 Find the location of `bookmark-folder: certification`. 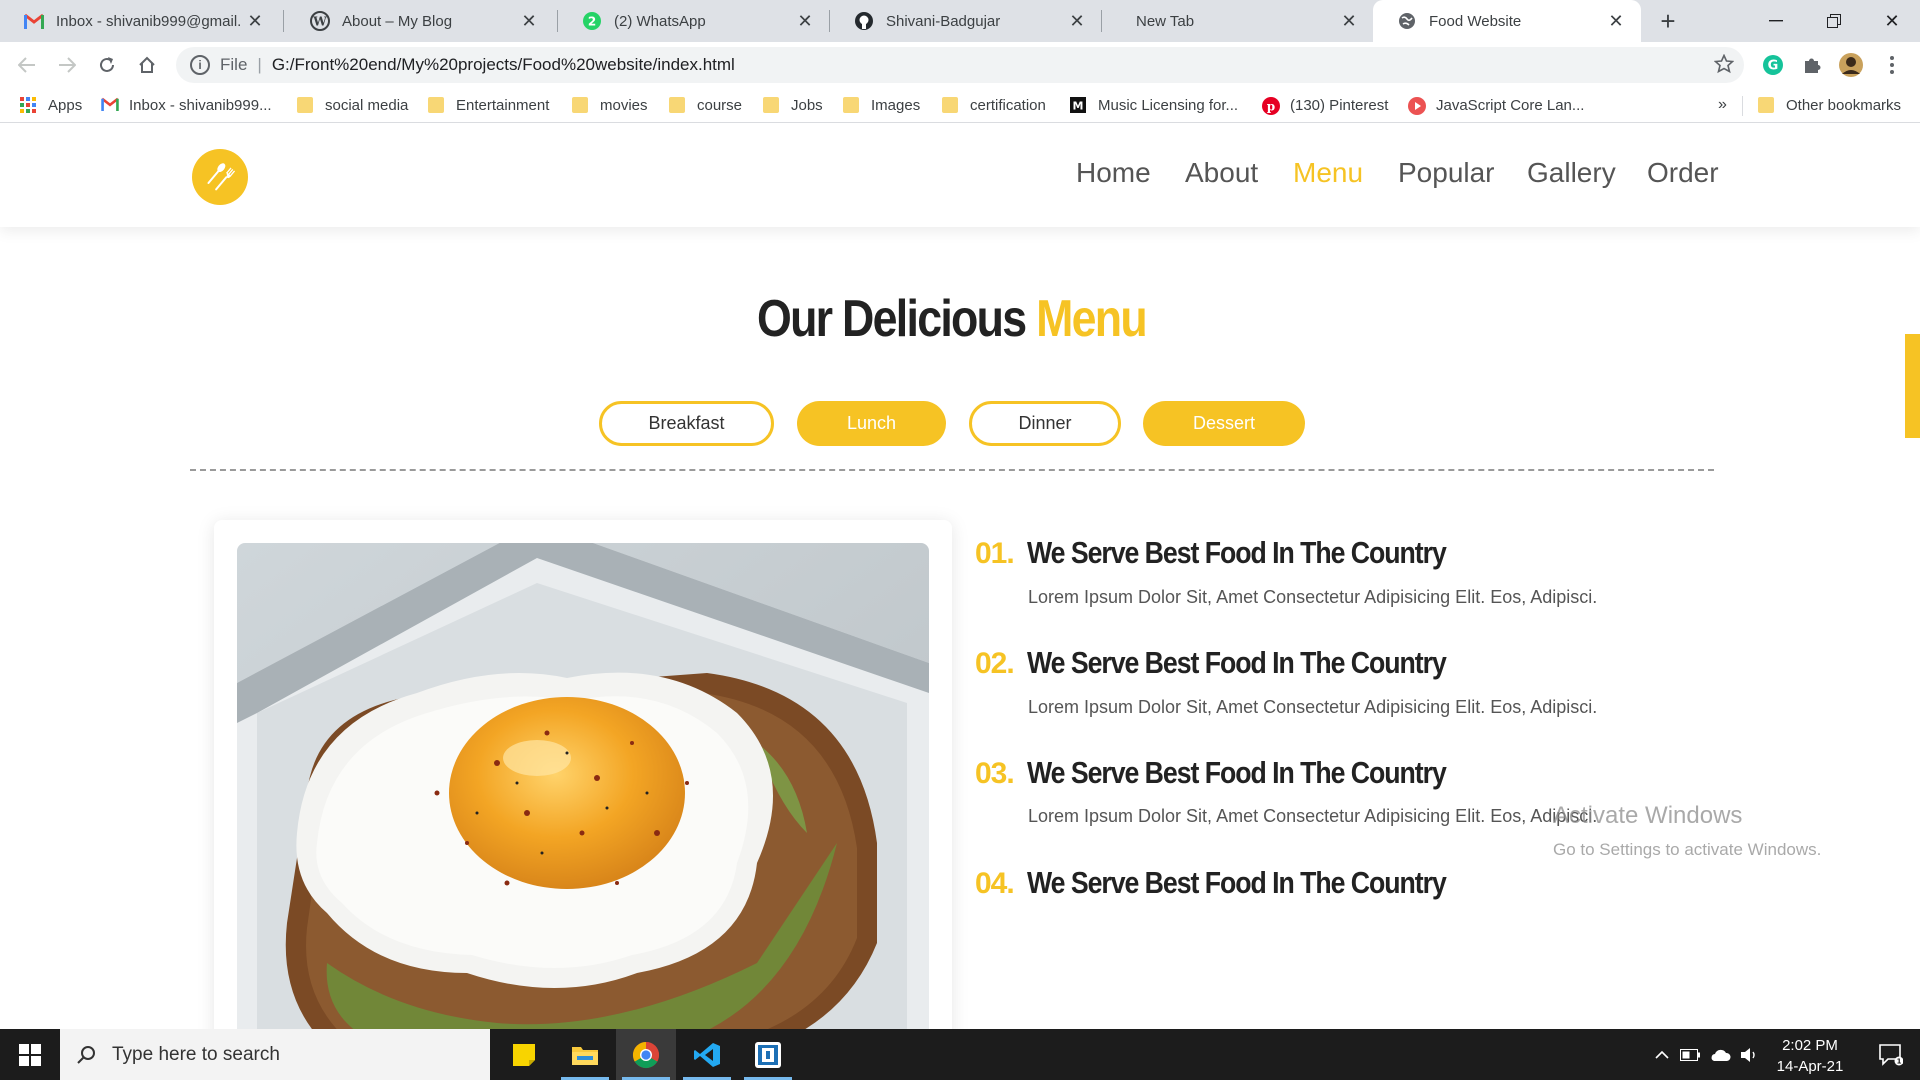

bookmark-folder: certification is located at coordinates (994, 105).